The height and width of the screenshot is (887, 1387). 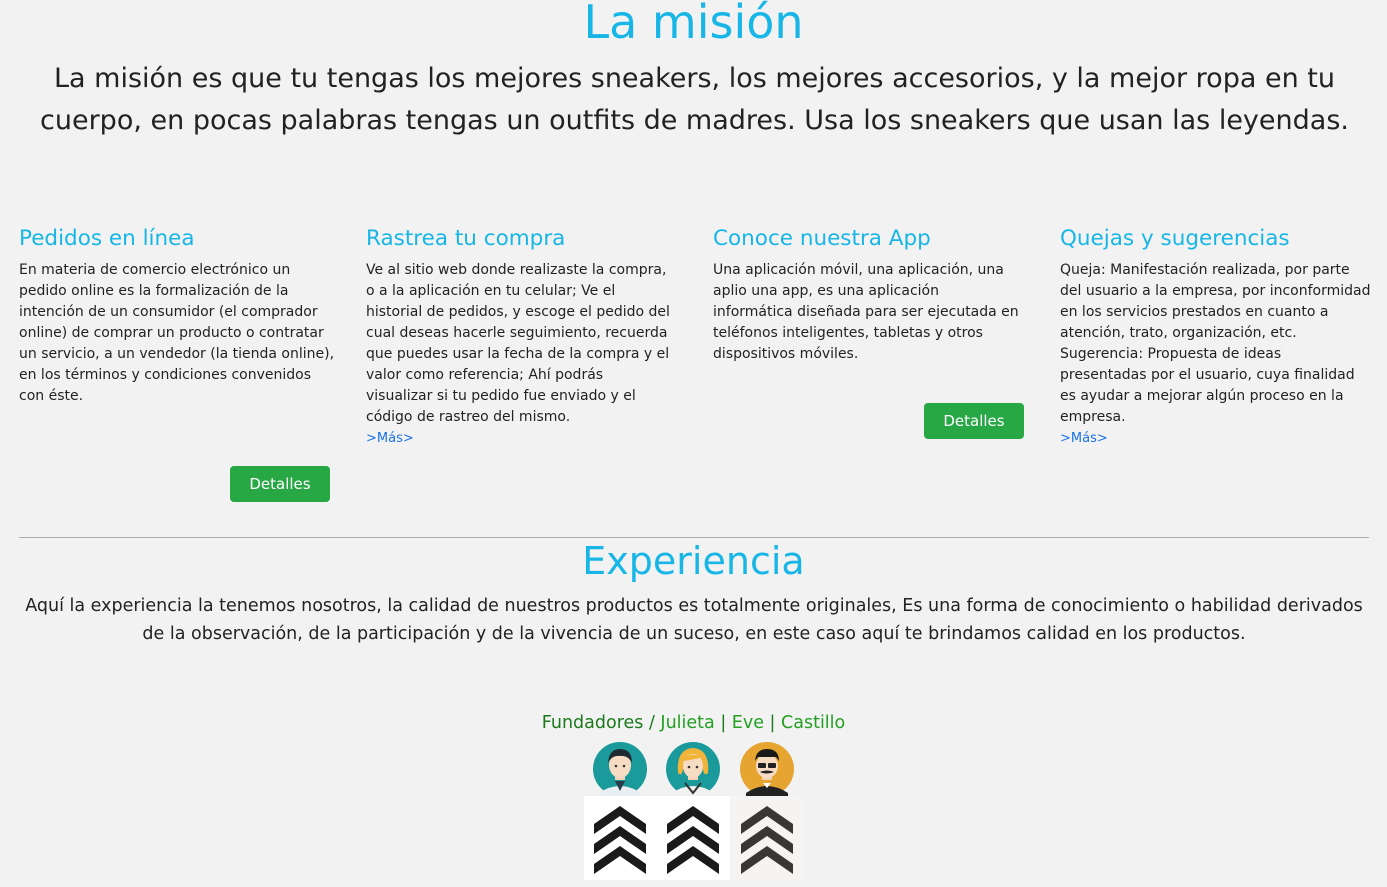 I want to click on founders-label: Fundadores, so click(x=592, y=723).